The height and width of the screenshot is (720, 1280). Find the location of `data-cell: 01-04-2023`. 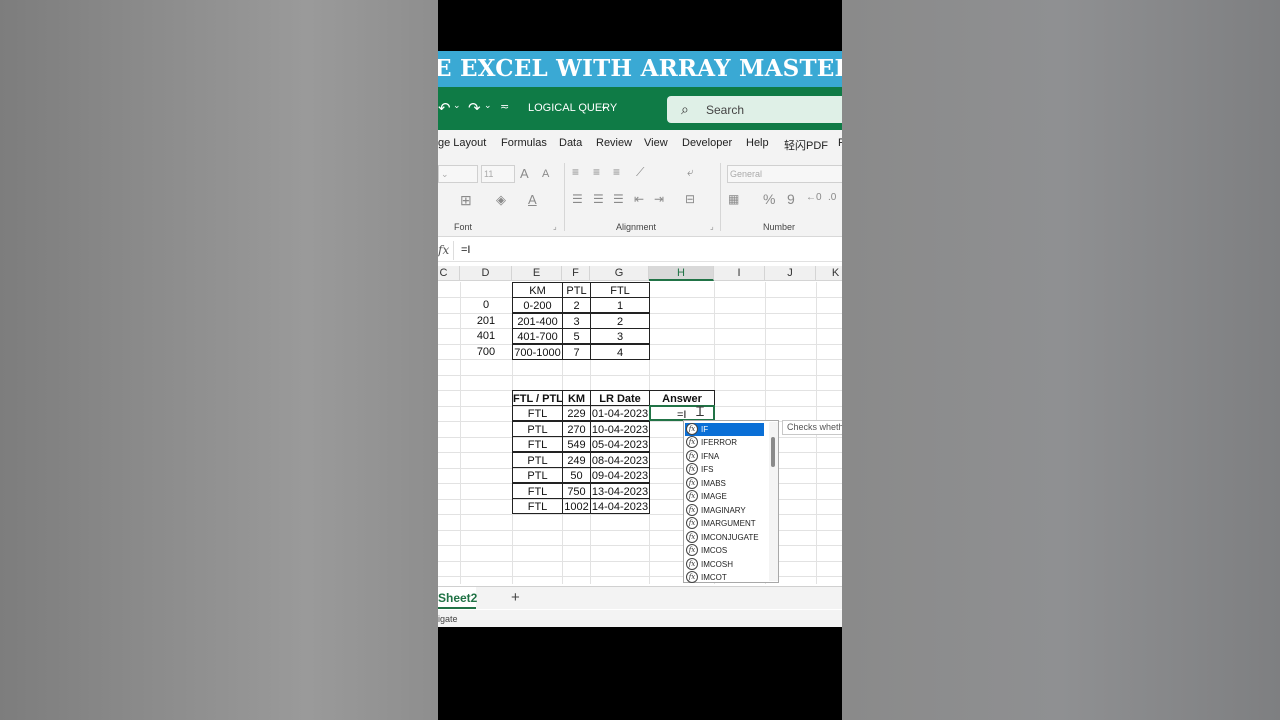

data-cell: 01-04-2023 is located at coordinates (620, 413).